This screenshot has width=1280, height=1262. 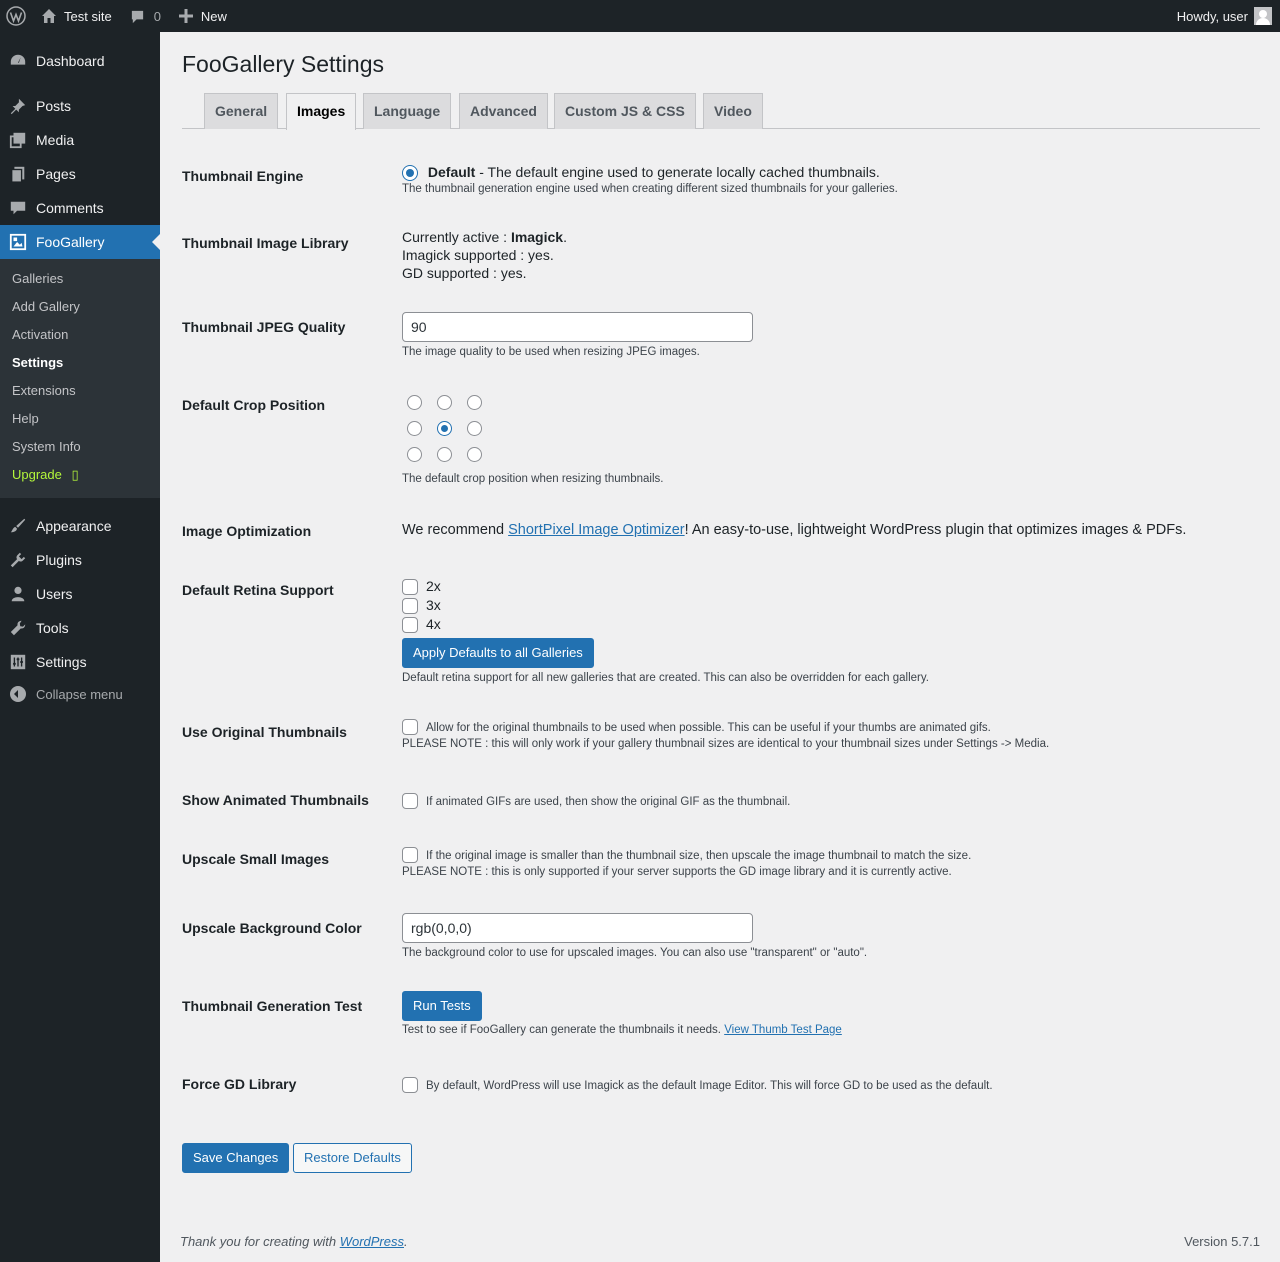 I want to click on crop-top-center-radio, so click(x=444, y=402).